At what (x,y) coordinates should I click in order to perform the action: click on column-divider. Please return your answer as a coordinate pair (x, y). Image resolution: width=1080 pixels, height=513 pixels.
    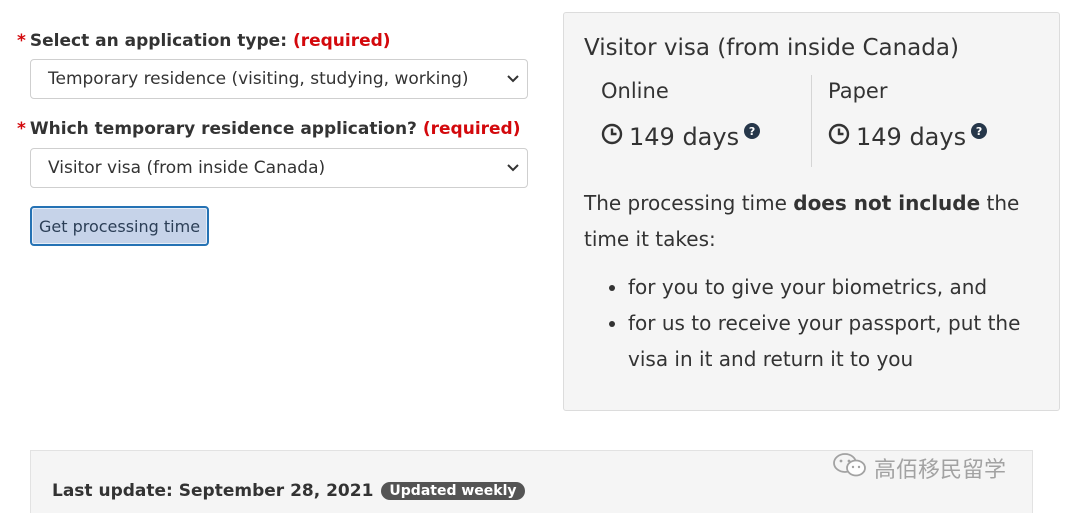
    Looking at the image, I should click on (811, 121).